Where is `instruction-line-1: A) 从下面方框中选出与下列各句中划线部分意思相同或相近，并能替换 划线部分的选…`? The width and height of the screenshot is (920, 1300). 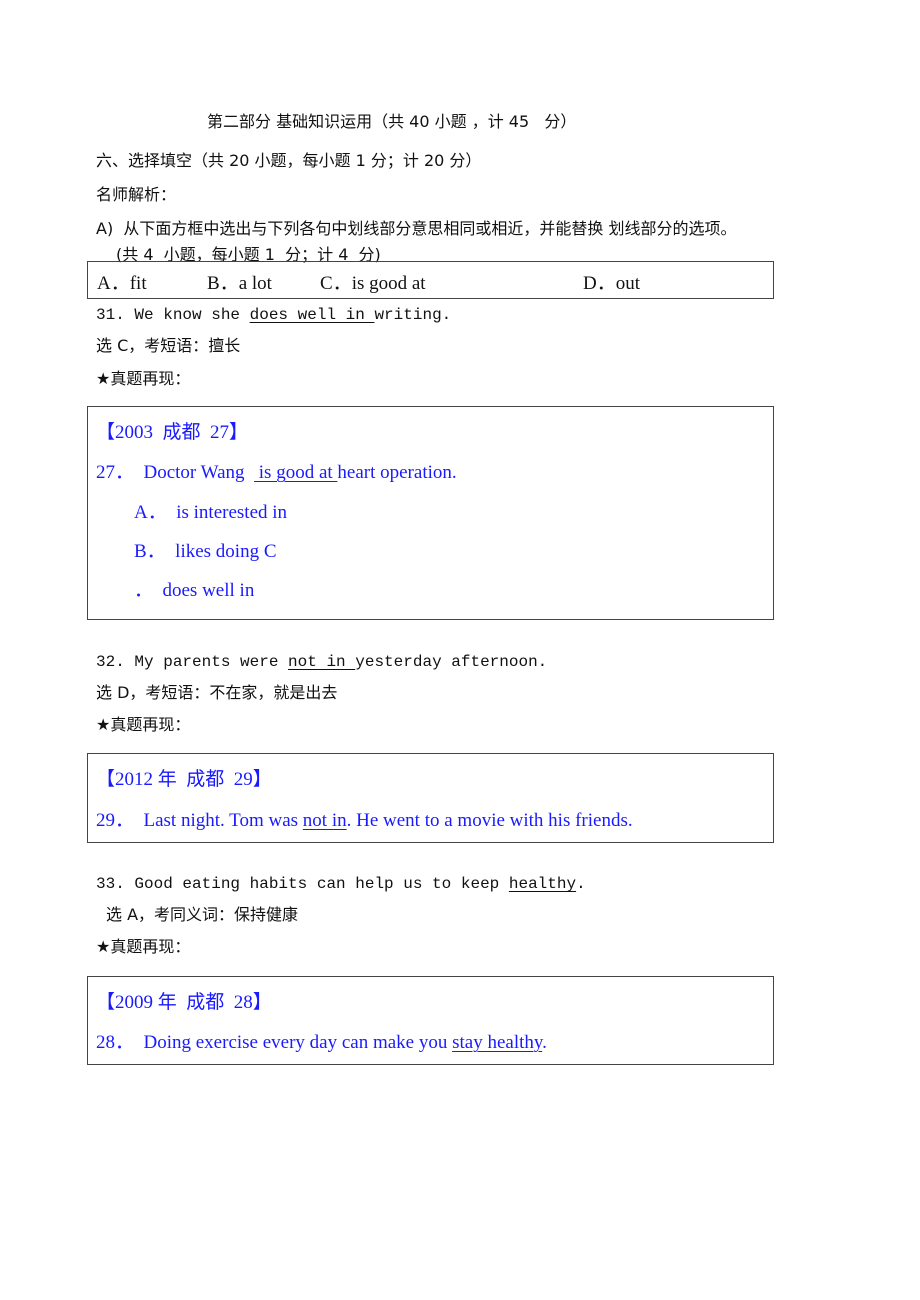 instruction-line-1: A) 从下面方框中选出与下列各句中划线部分意思相同或相近，并能替换 划线部分的选… is located at coordinates (416, 228).